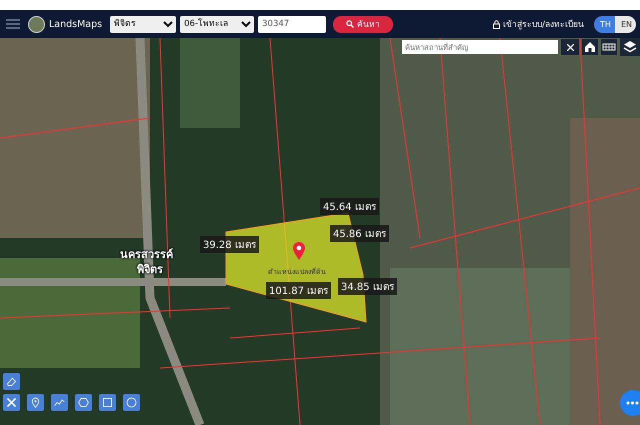 This screenshot has width=640, height=425. What do you see at coordinates (35, 402) in the screenshot?
I see `pin-outline-icon` at bounding box center [35, 402].